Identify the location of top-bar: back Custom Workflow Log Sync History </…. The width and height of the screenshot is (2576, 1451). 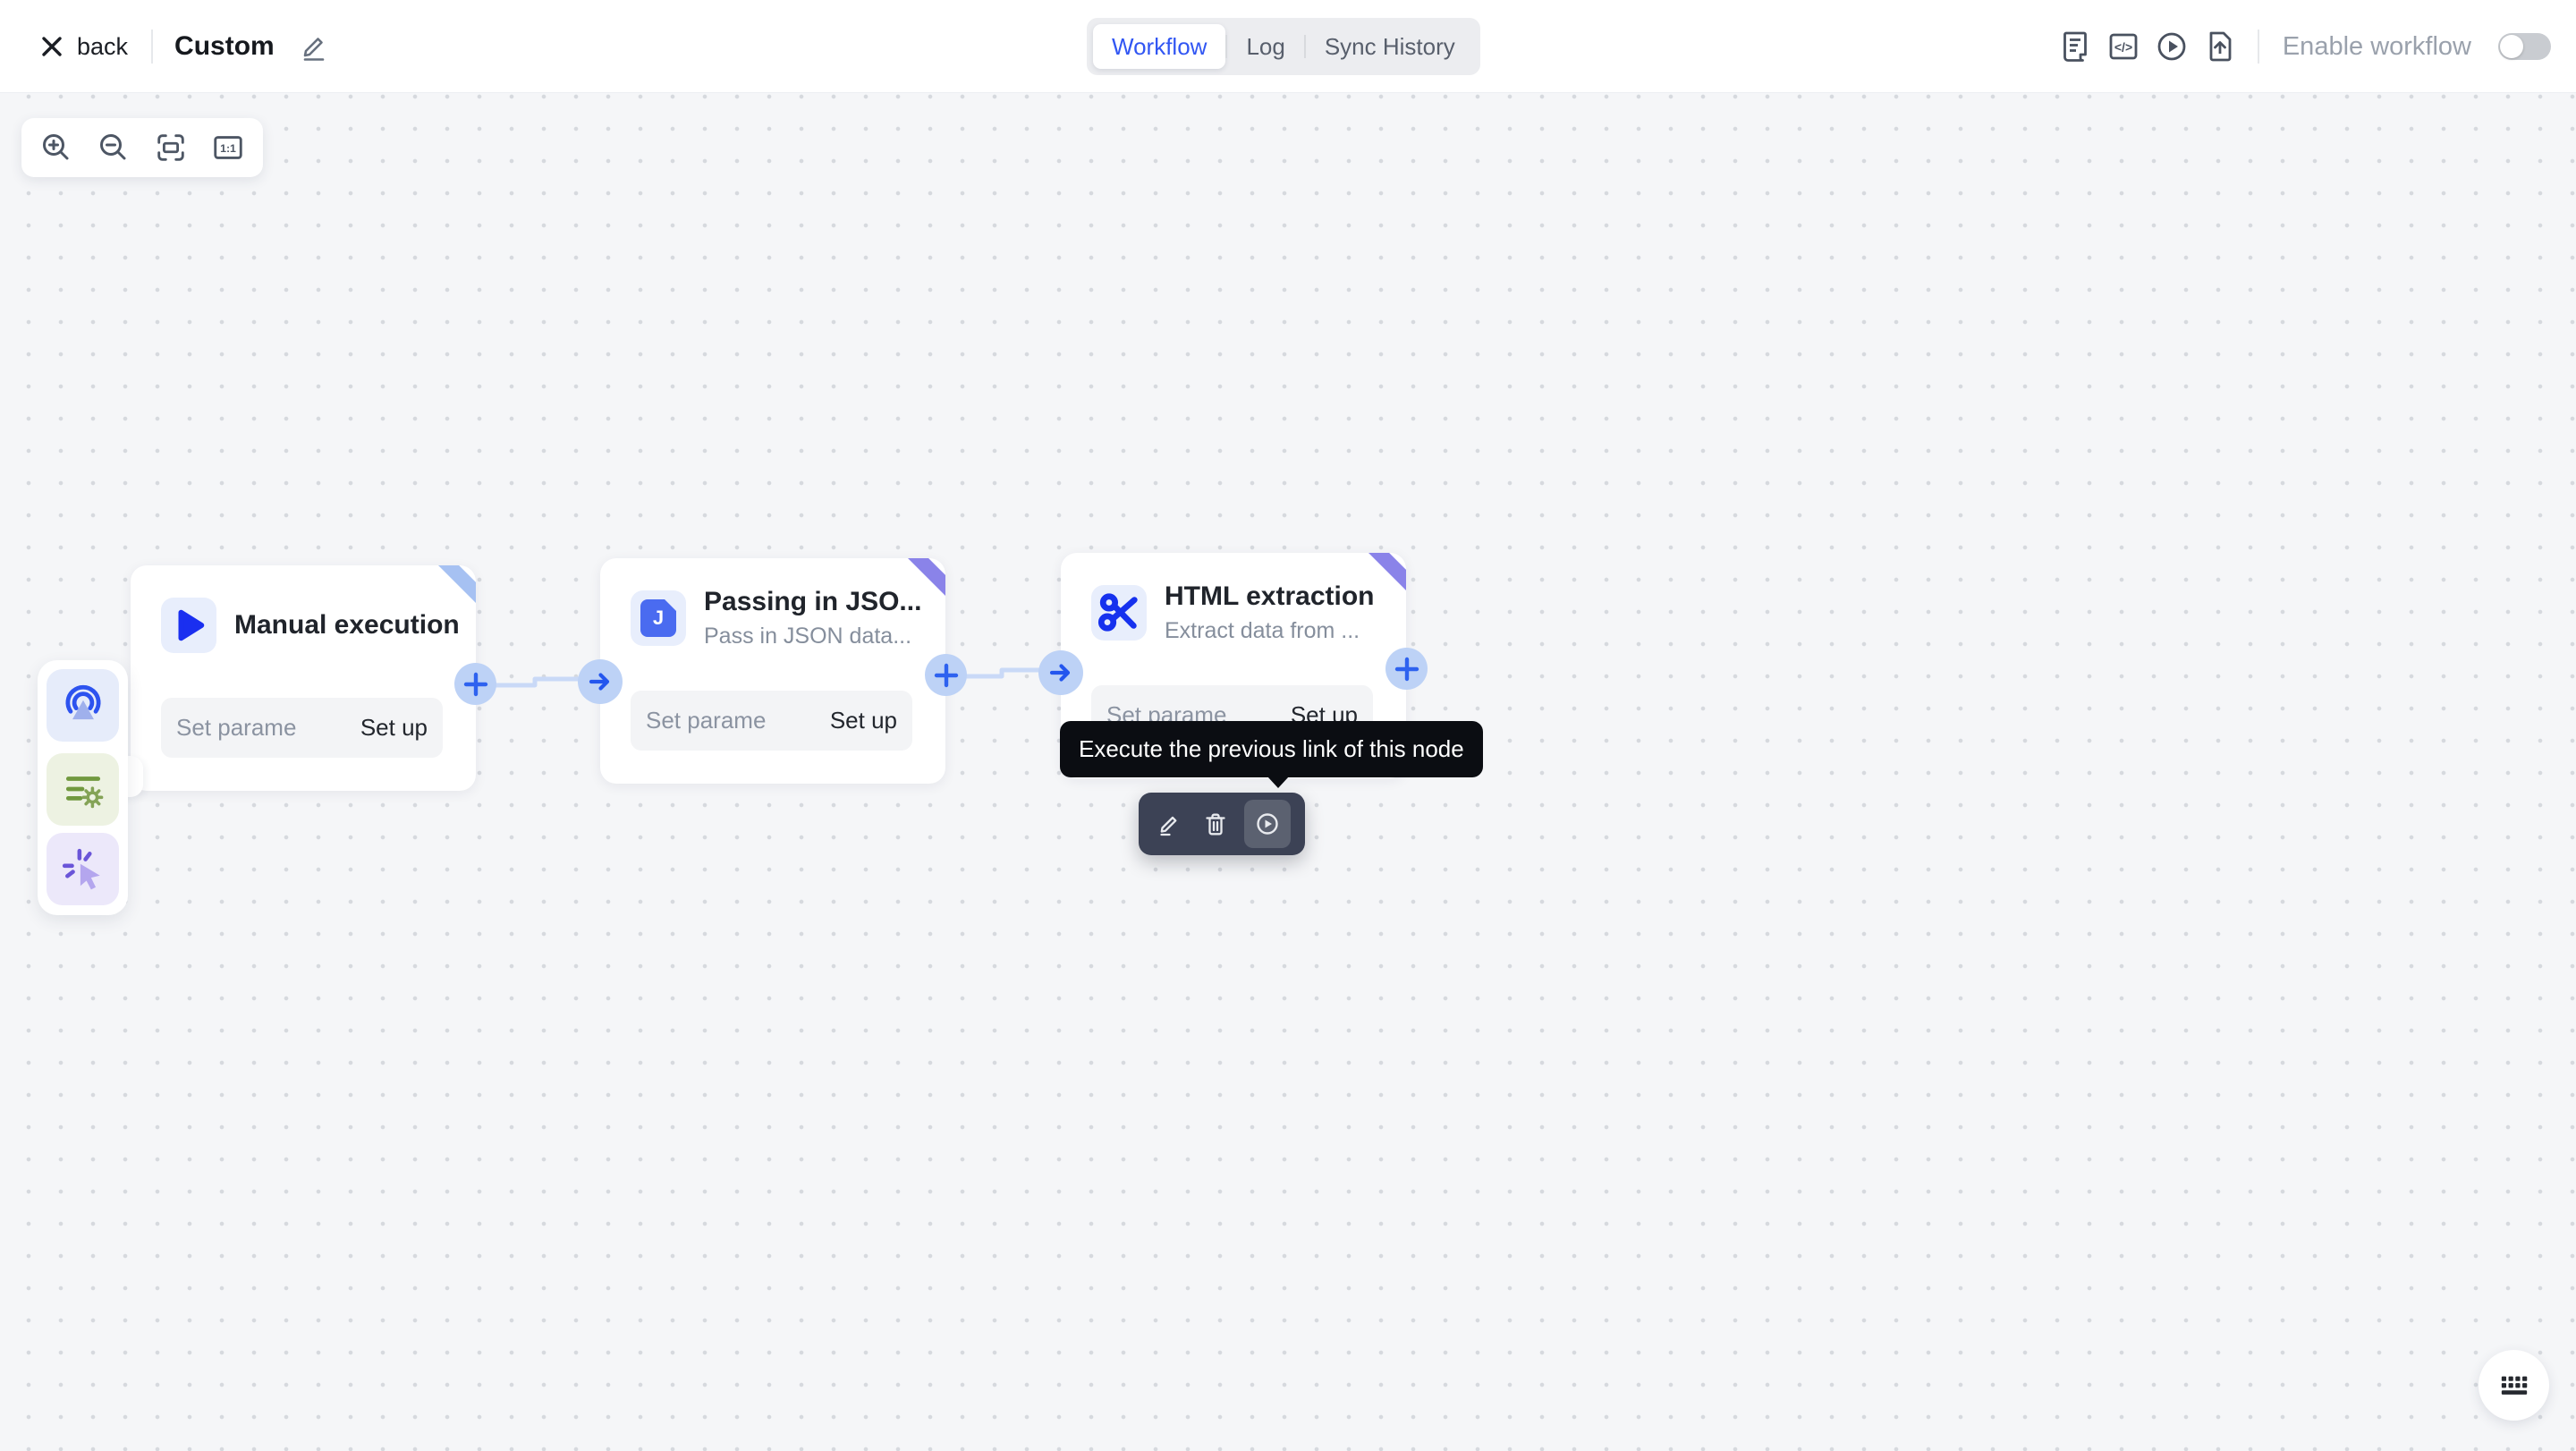
(1288, 46).